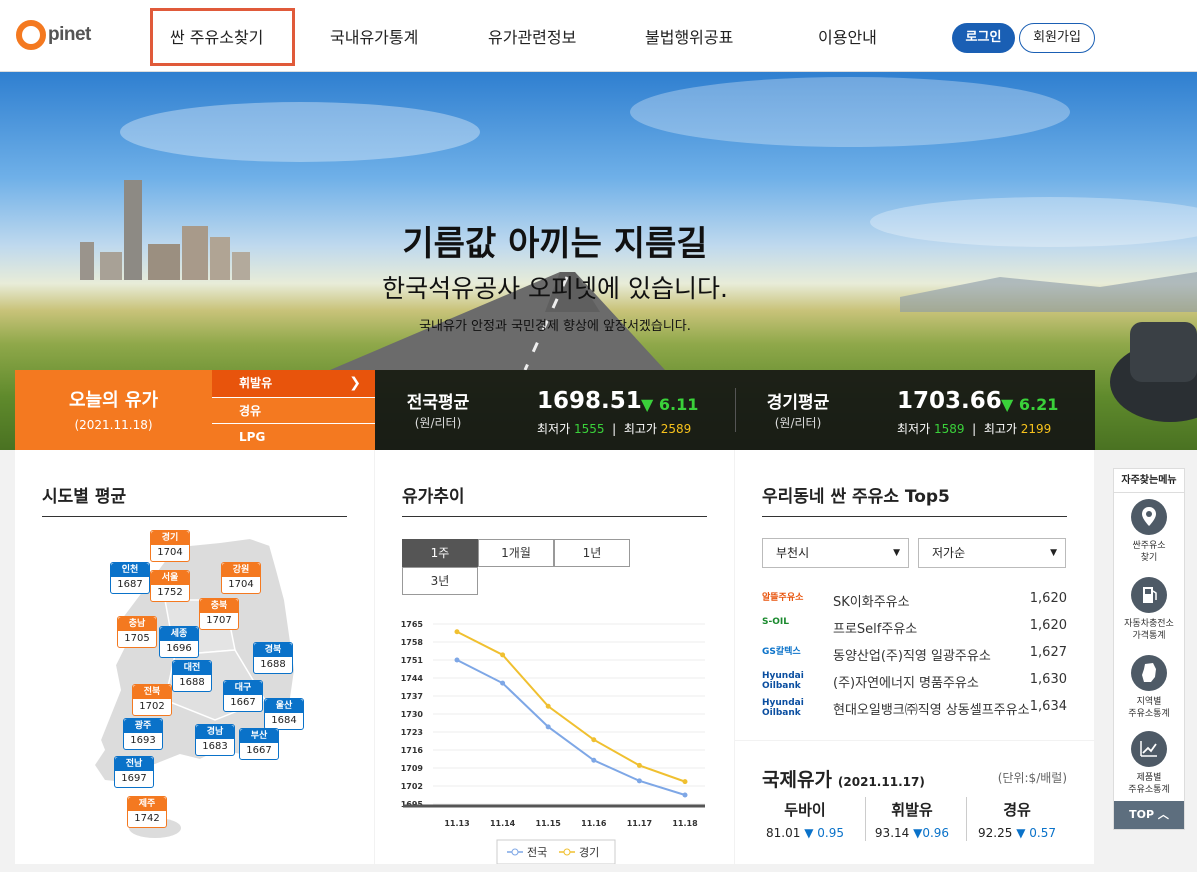 The image size is (1197, 872). Describe the element at coordinates (589, 852) in the screenshot. I see `legend-label: 경기` at that location.